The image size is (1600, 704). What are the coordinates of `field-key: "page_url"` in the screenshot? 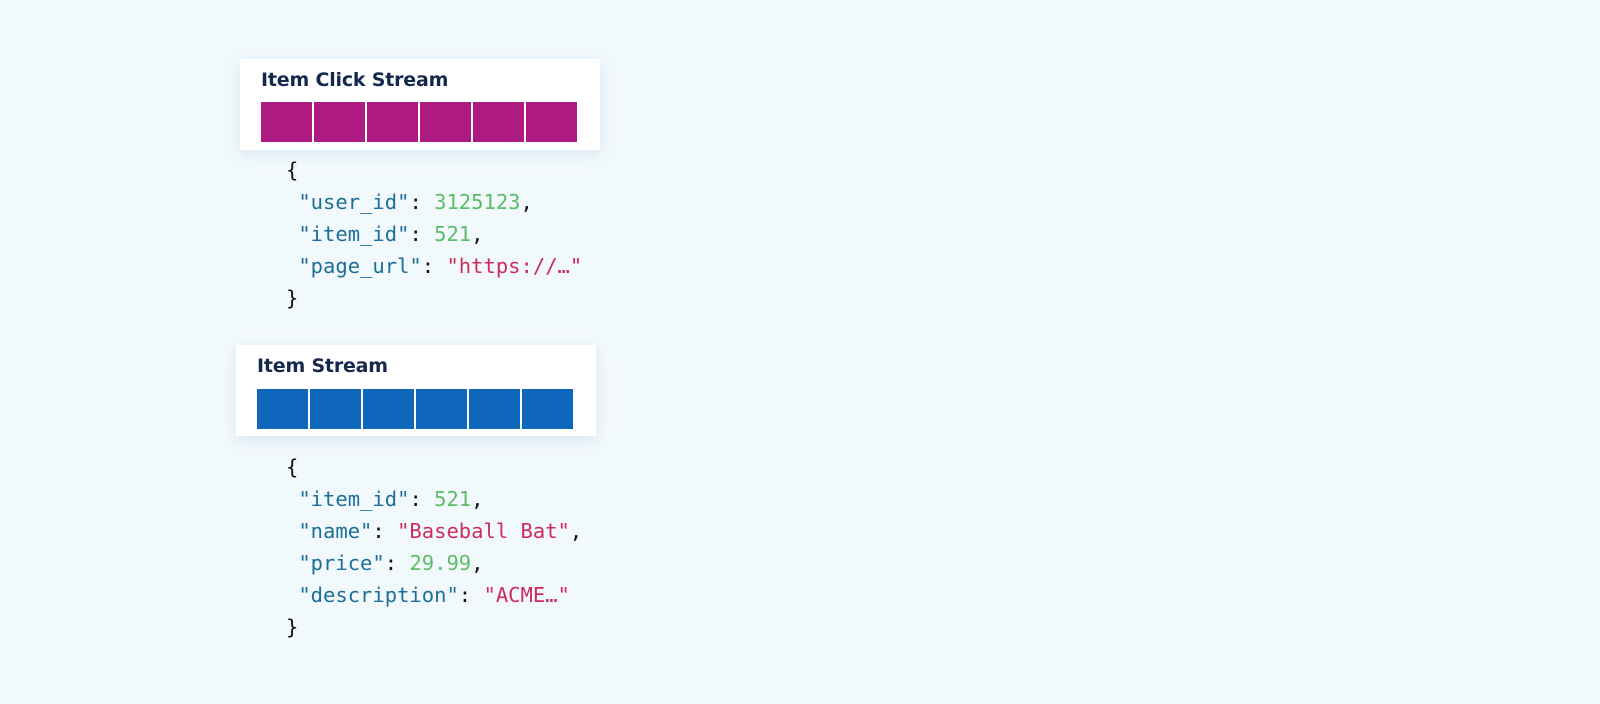 It's located at (360, 266).